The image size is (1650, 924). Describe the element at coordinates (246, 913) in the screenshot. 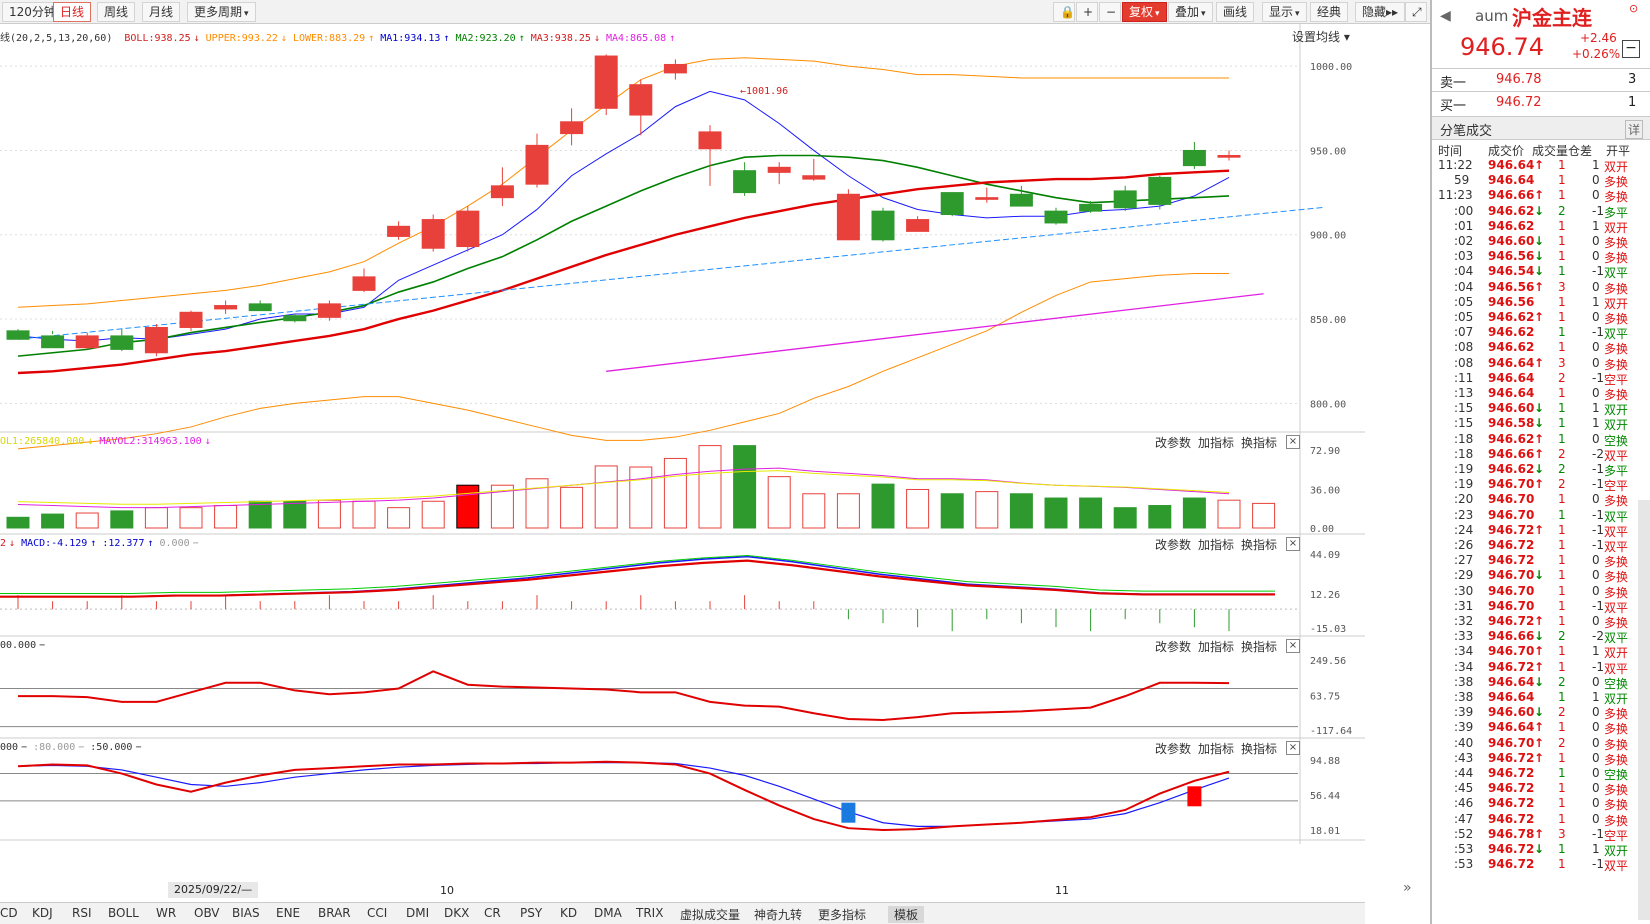

I see `tab-6: BIAS` at that location.